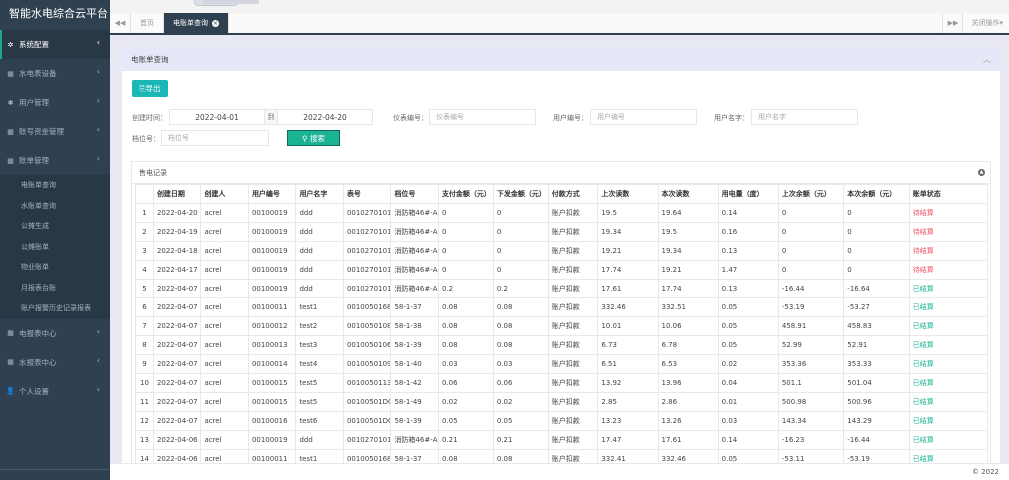  I want to click on tab-home: 首页, so click(147, 23).